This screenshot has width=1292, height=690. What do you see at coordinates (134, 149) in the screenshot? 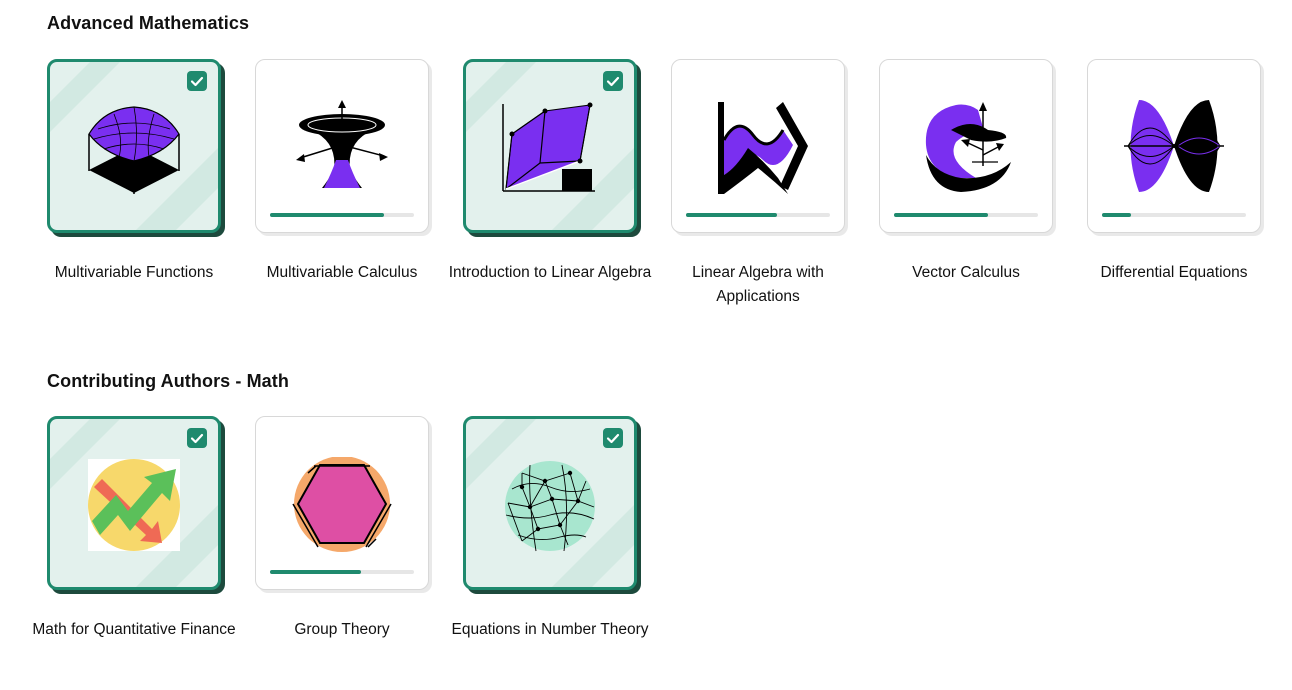
I see `surface-plot-icon` at bounding box center [134, 149].